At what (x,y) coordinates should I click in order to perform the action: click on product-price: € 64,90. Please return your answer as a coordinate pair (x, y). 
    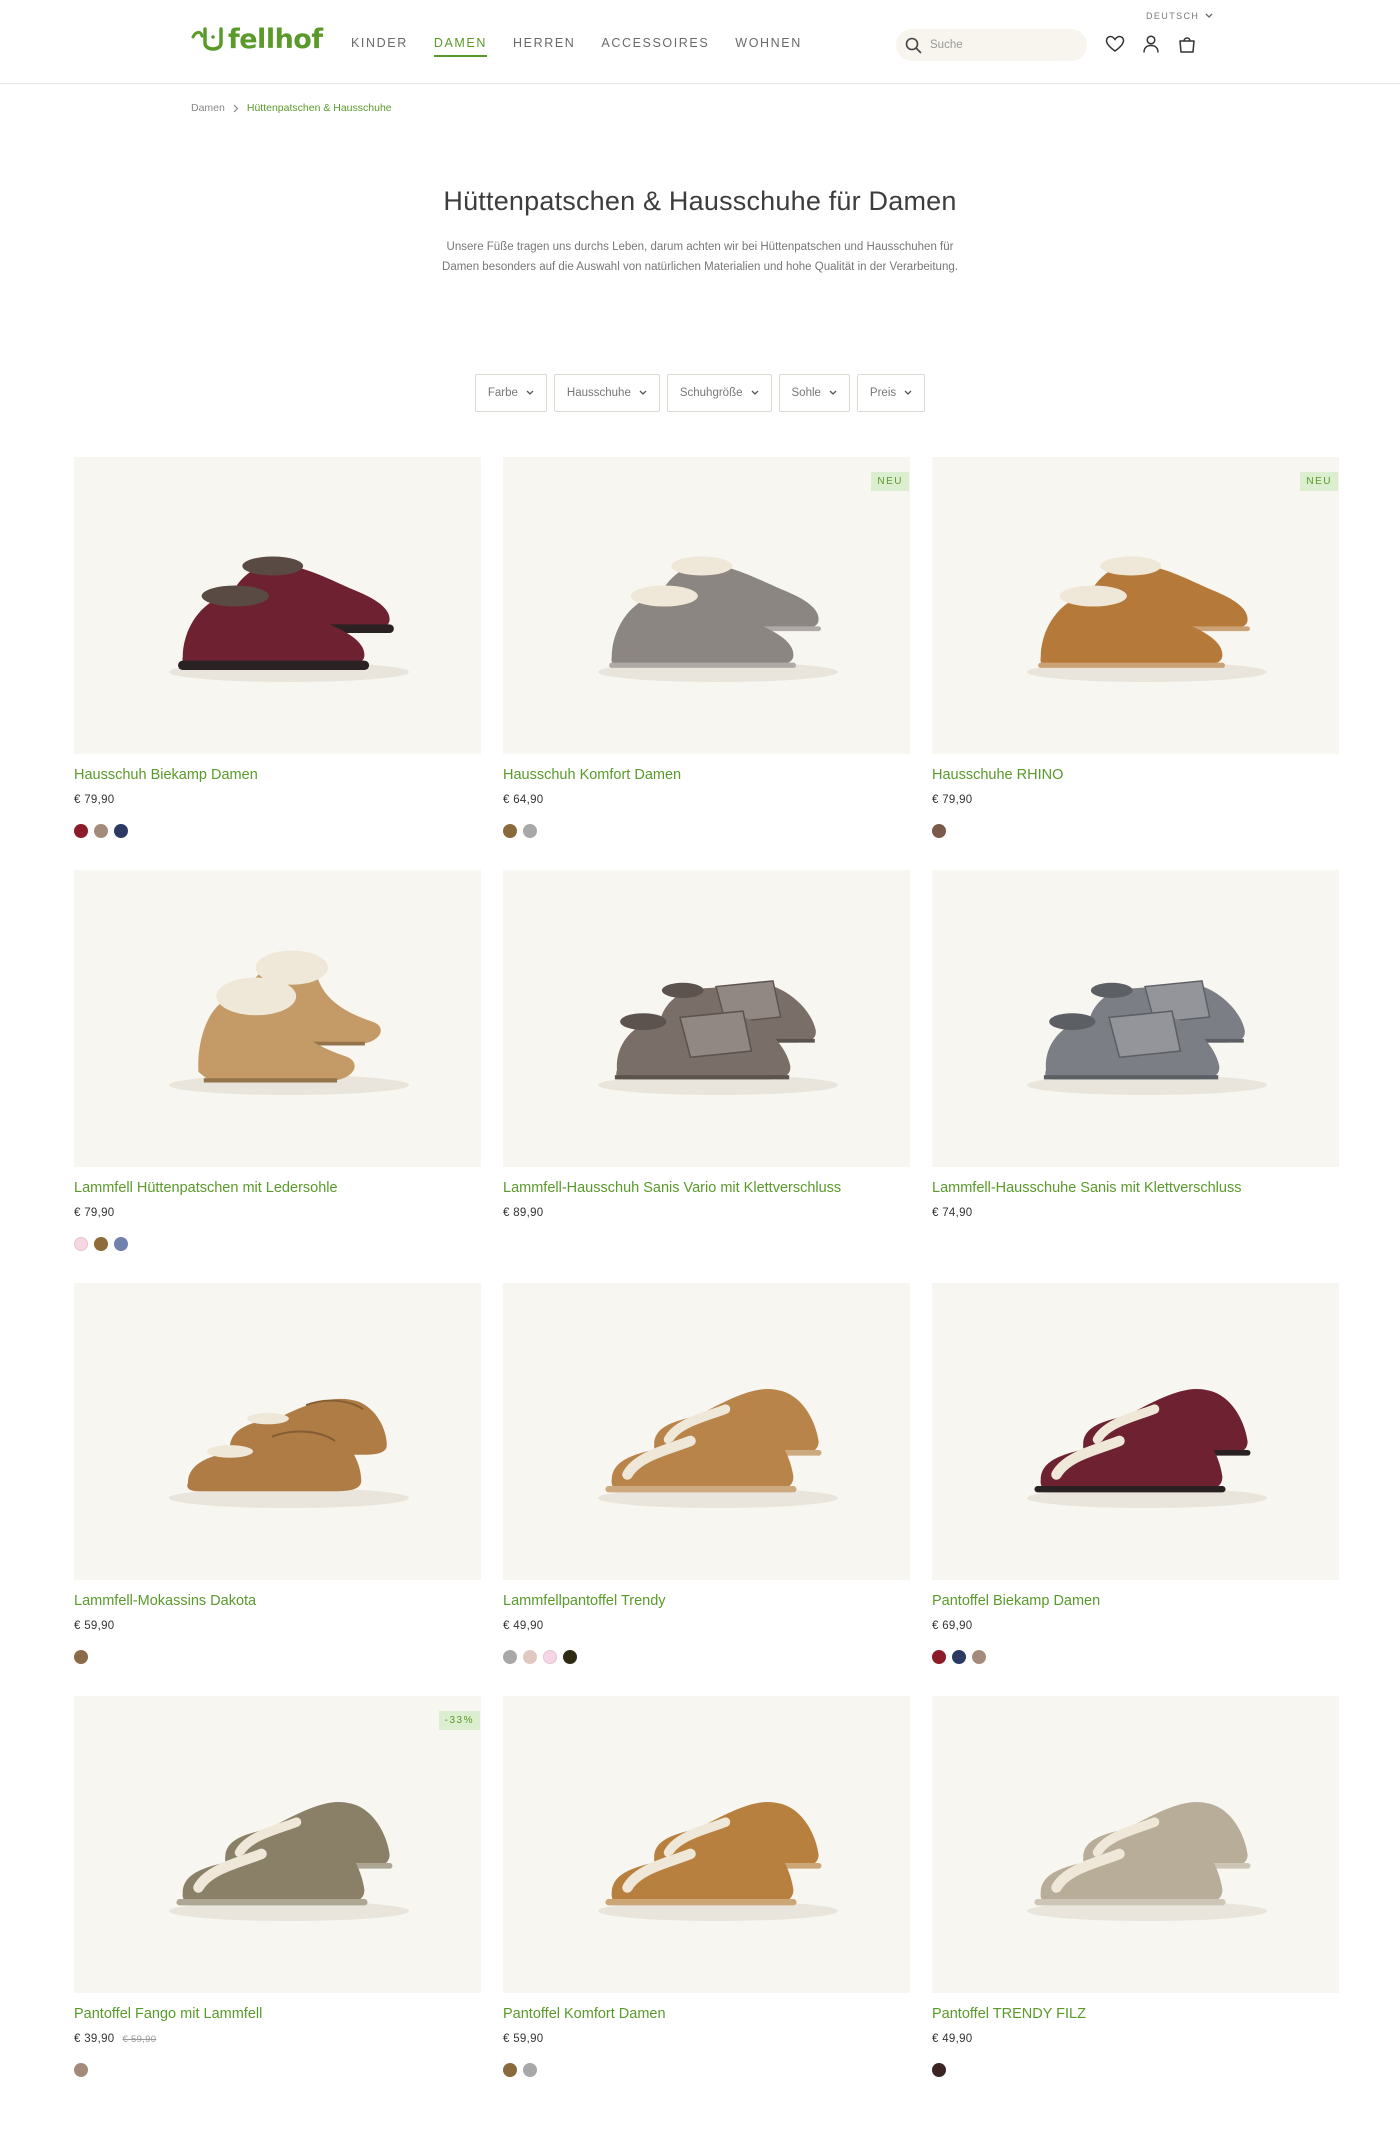
    Looking at the image, I should click on (523, 800).